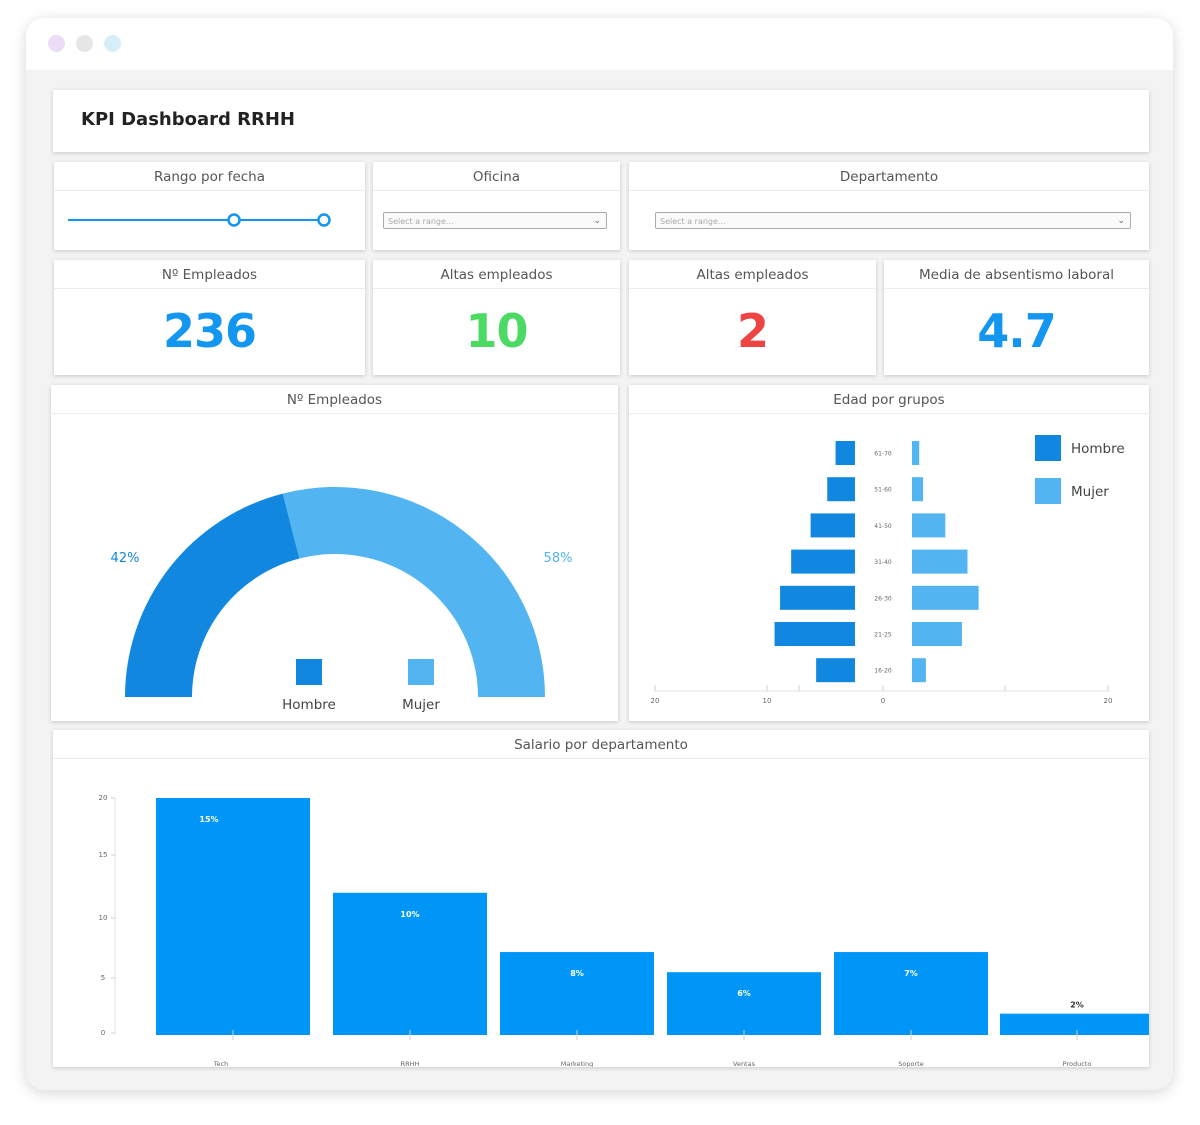  Describe the element at coordinates (209, 274) in the screenshot. I see `kpi-label: Nº Empleados` at that location.